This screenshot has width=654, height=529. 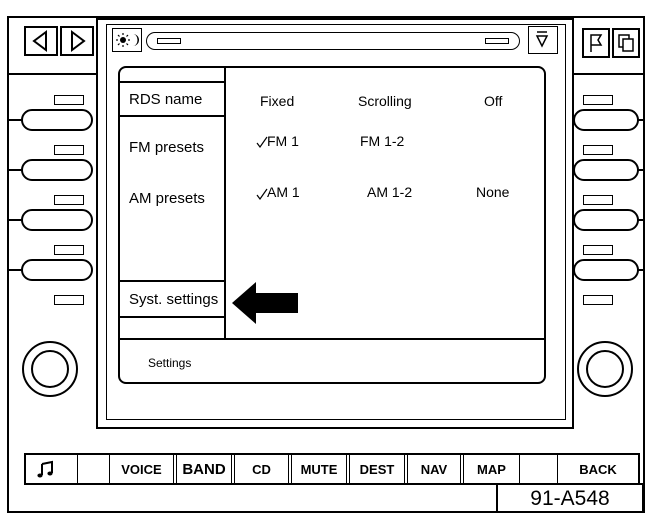 What do you see at coordinates (609, 195) in the screenshot?
I see `right-preset-rockers` at bounding box center [609, 195].